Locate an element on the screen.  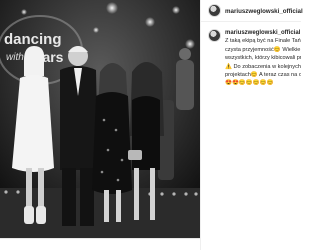
caption-username: mariuszweglowski_official is located at coordinates (263, 33).